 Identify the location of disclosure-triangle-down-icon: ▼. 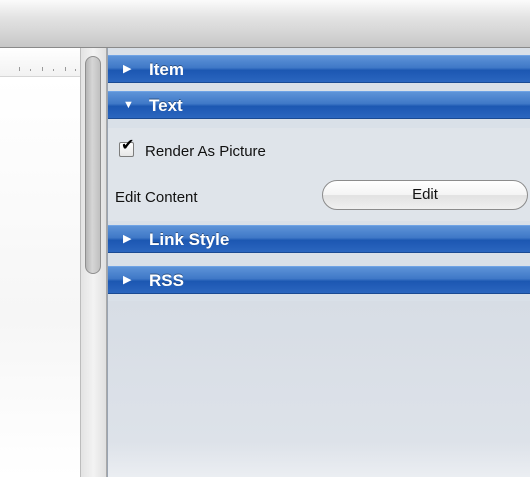
(128, 105).